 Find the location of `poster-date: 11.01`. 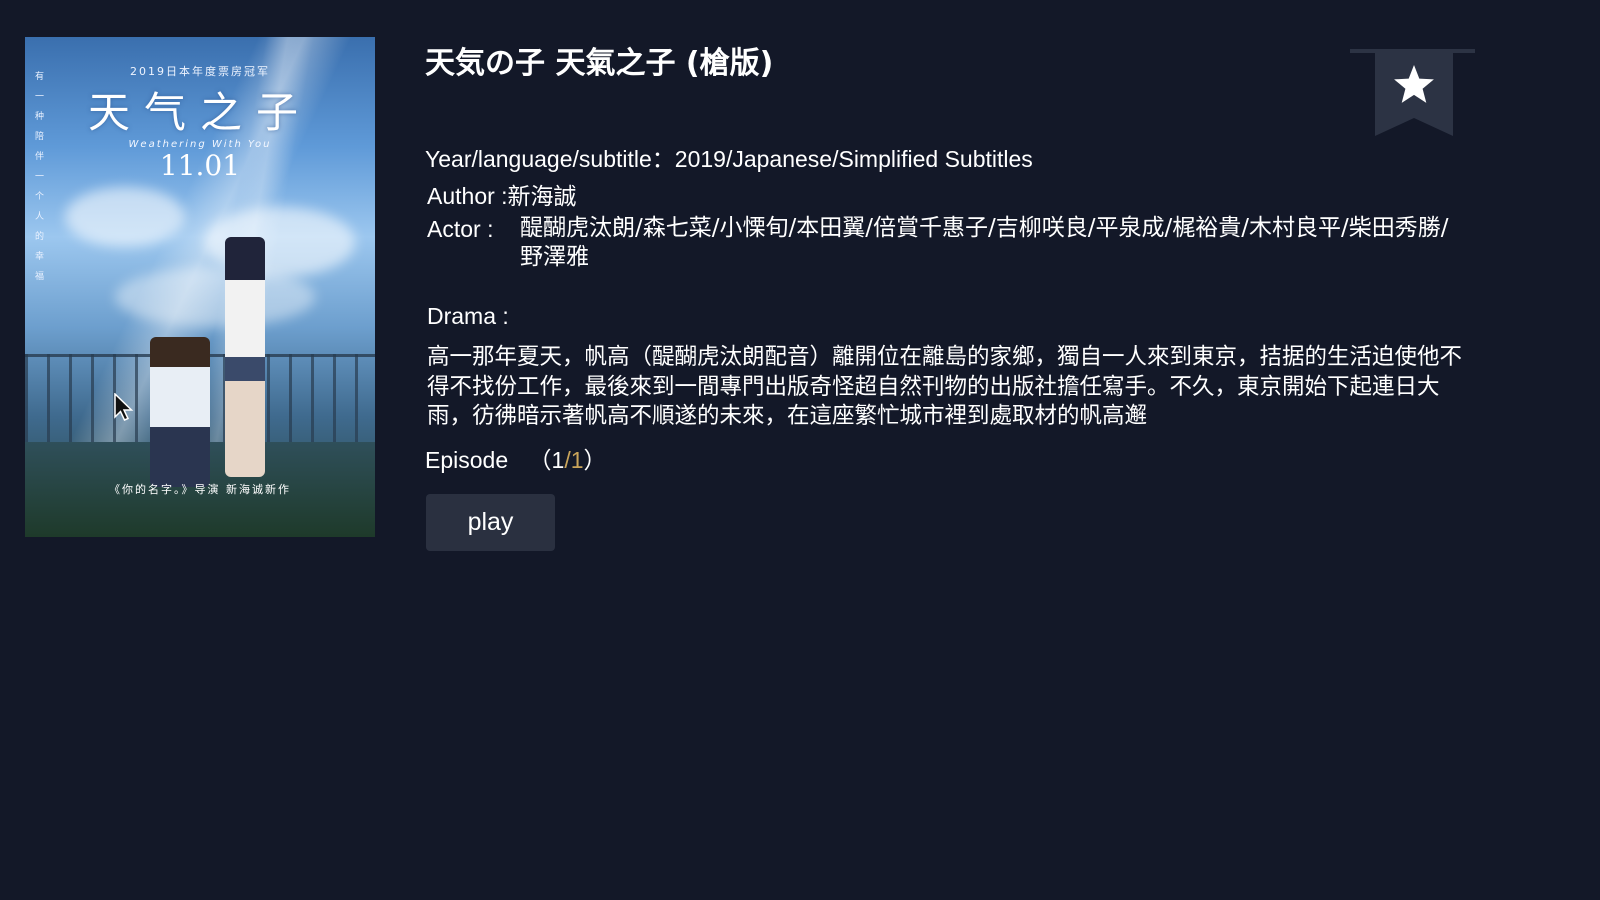

poster-date: 11.01 is located at coordinates (200, 165).